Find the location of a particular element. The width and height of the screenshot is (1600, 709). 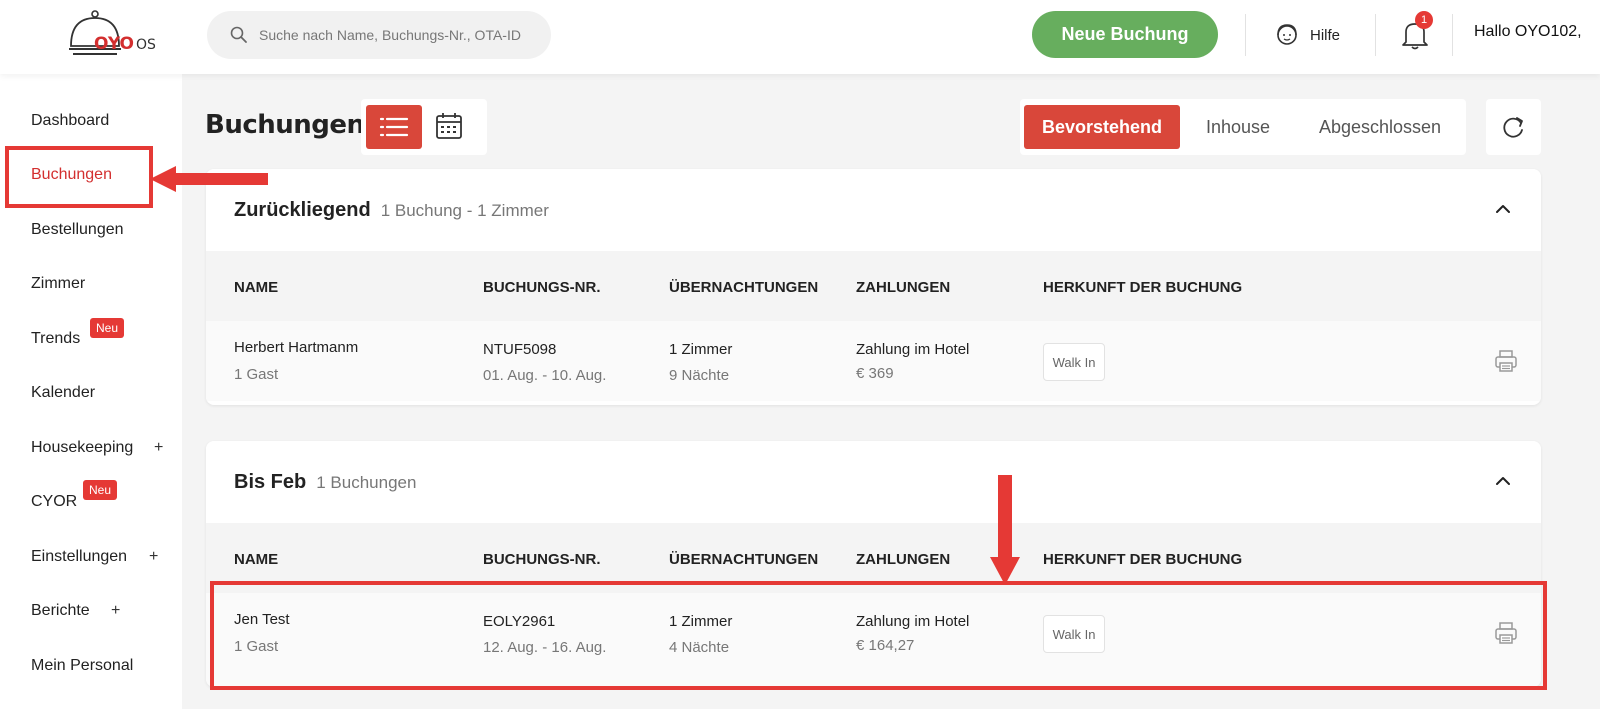

view-toggle is located at coordinates (424, 127).